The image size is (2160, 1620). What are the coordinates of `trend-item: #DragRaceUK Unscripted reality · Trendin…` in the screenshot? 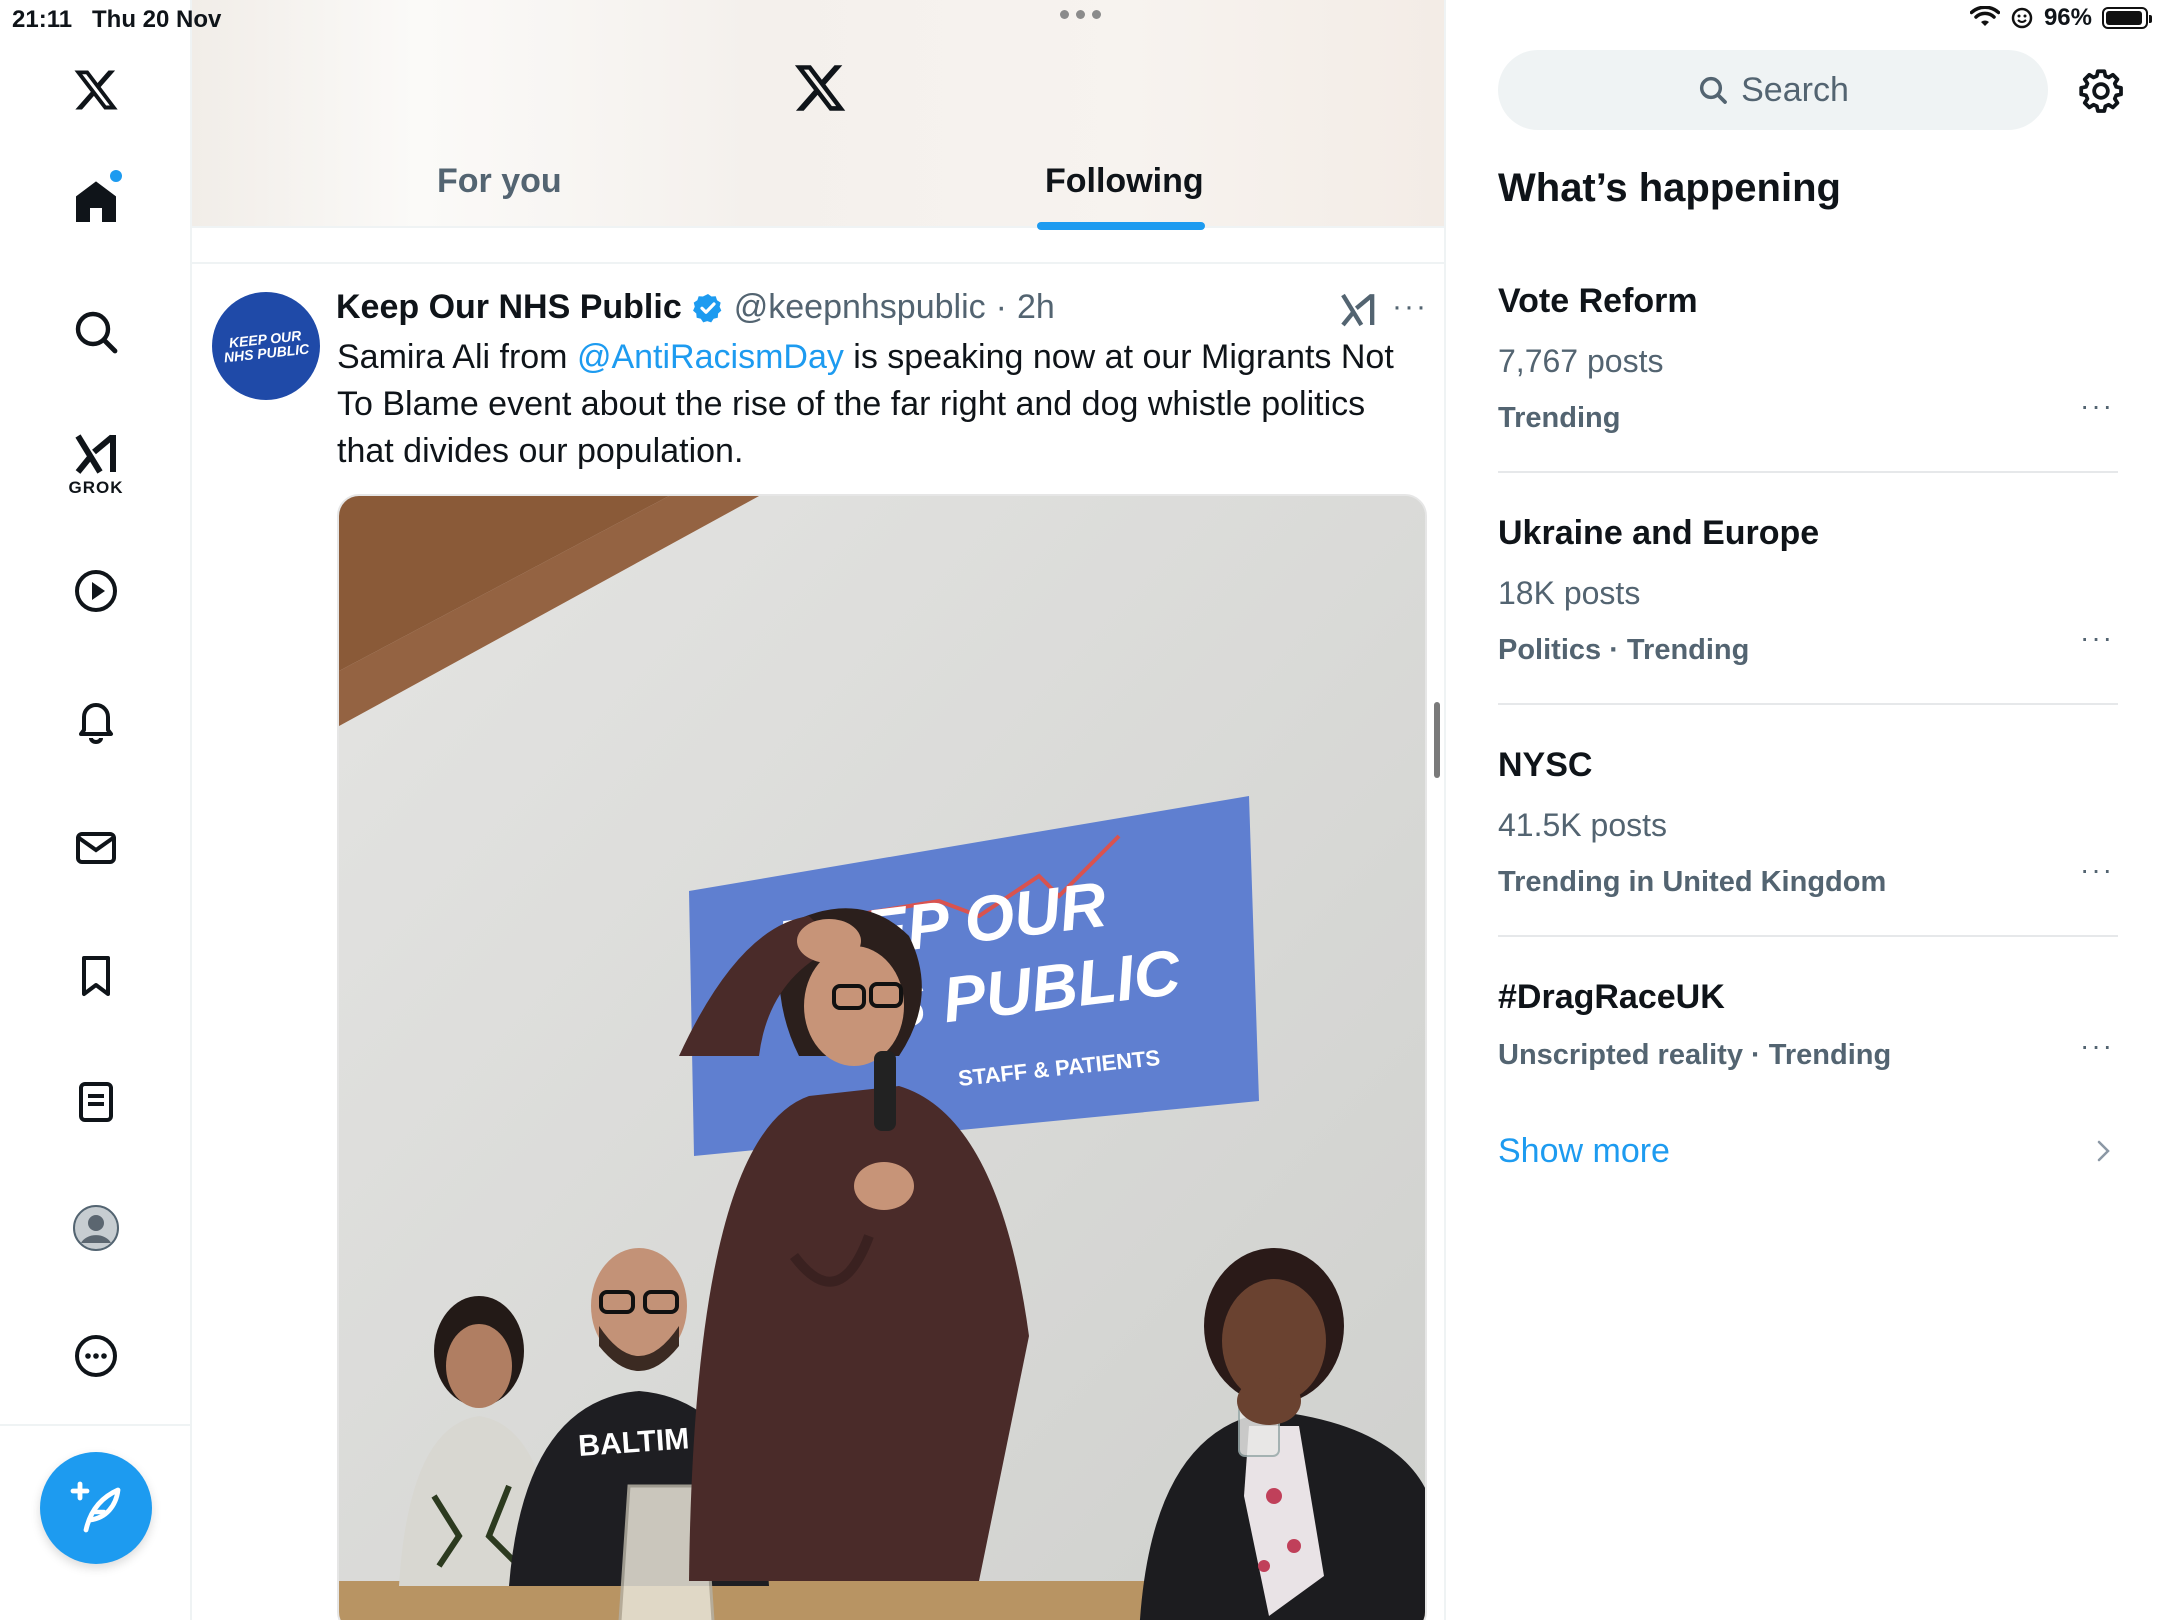 It's located at (1808, 1025).